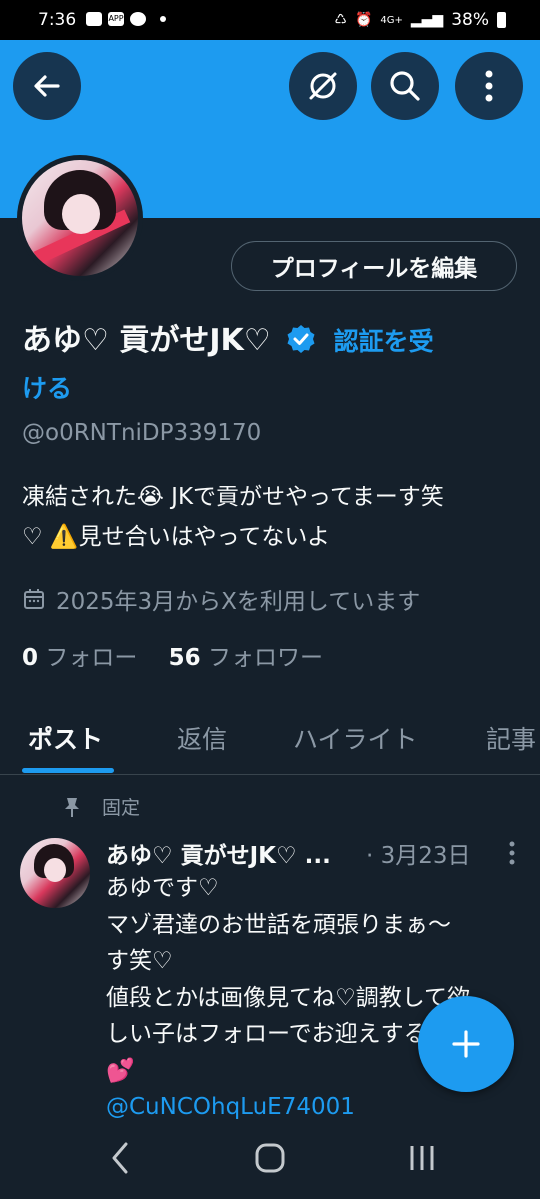 The width and height of the screenshot is (540, 1199). I want to click on edit-profile-button: プロフィールを編集, so click(374, 266).